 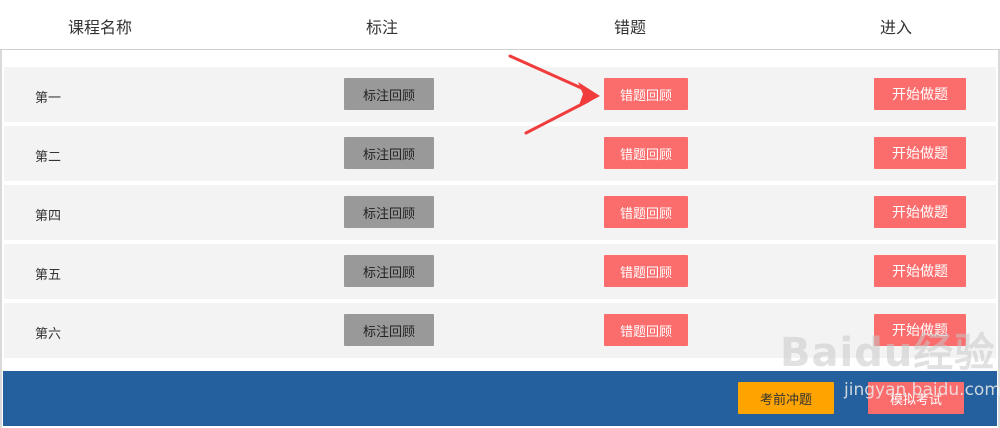 I want to click on header-mark: 标注, so click(x=382, y=27).